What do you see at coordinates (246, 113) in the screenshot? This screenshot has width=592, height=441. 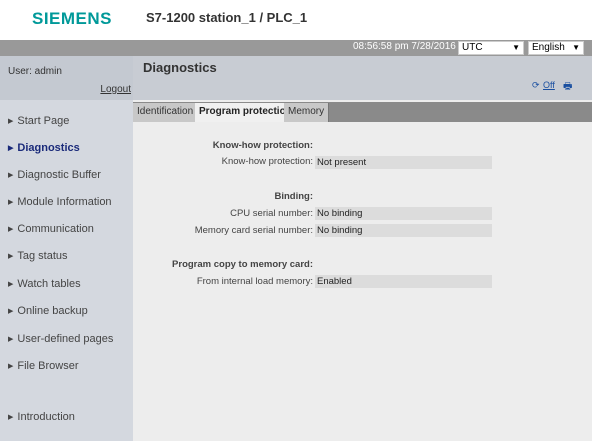 I see `tab-program-protection: Program protection` at bounding box center [246, 113].